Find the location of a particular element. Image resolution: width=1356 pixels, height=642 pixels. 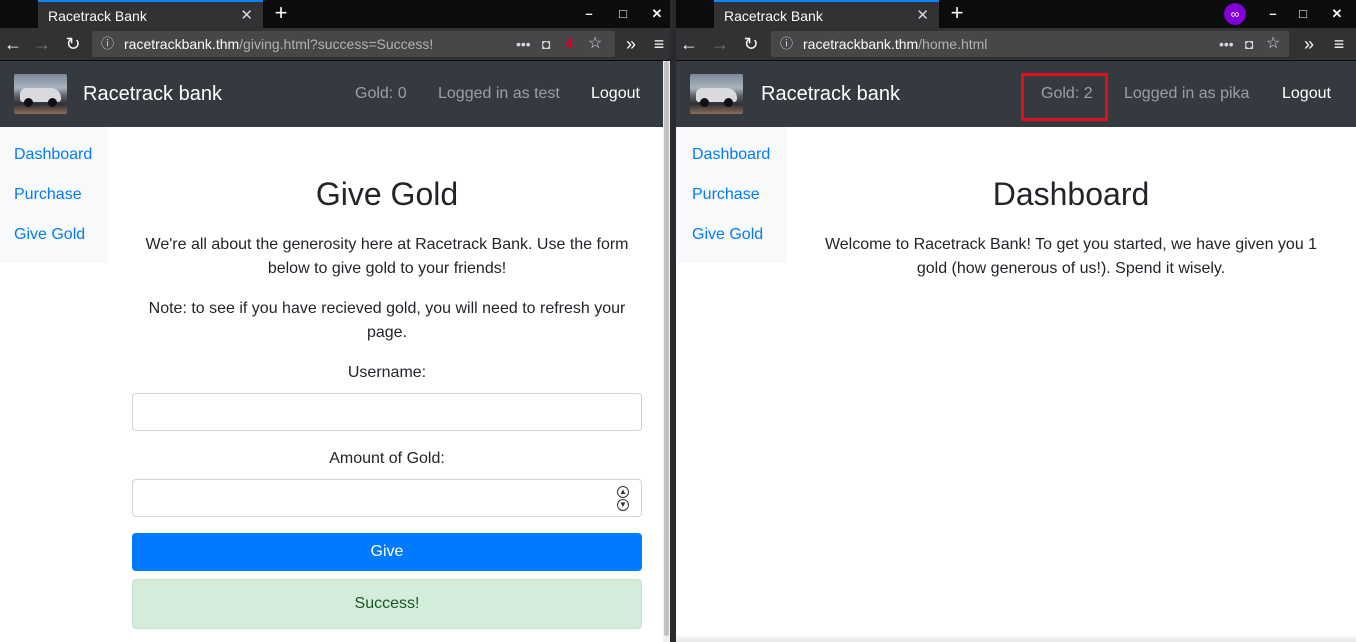

logged-in-status: Logged in as pika is located at coordinates (1187, 93).